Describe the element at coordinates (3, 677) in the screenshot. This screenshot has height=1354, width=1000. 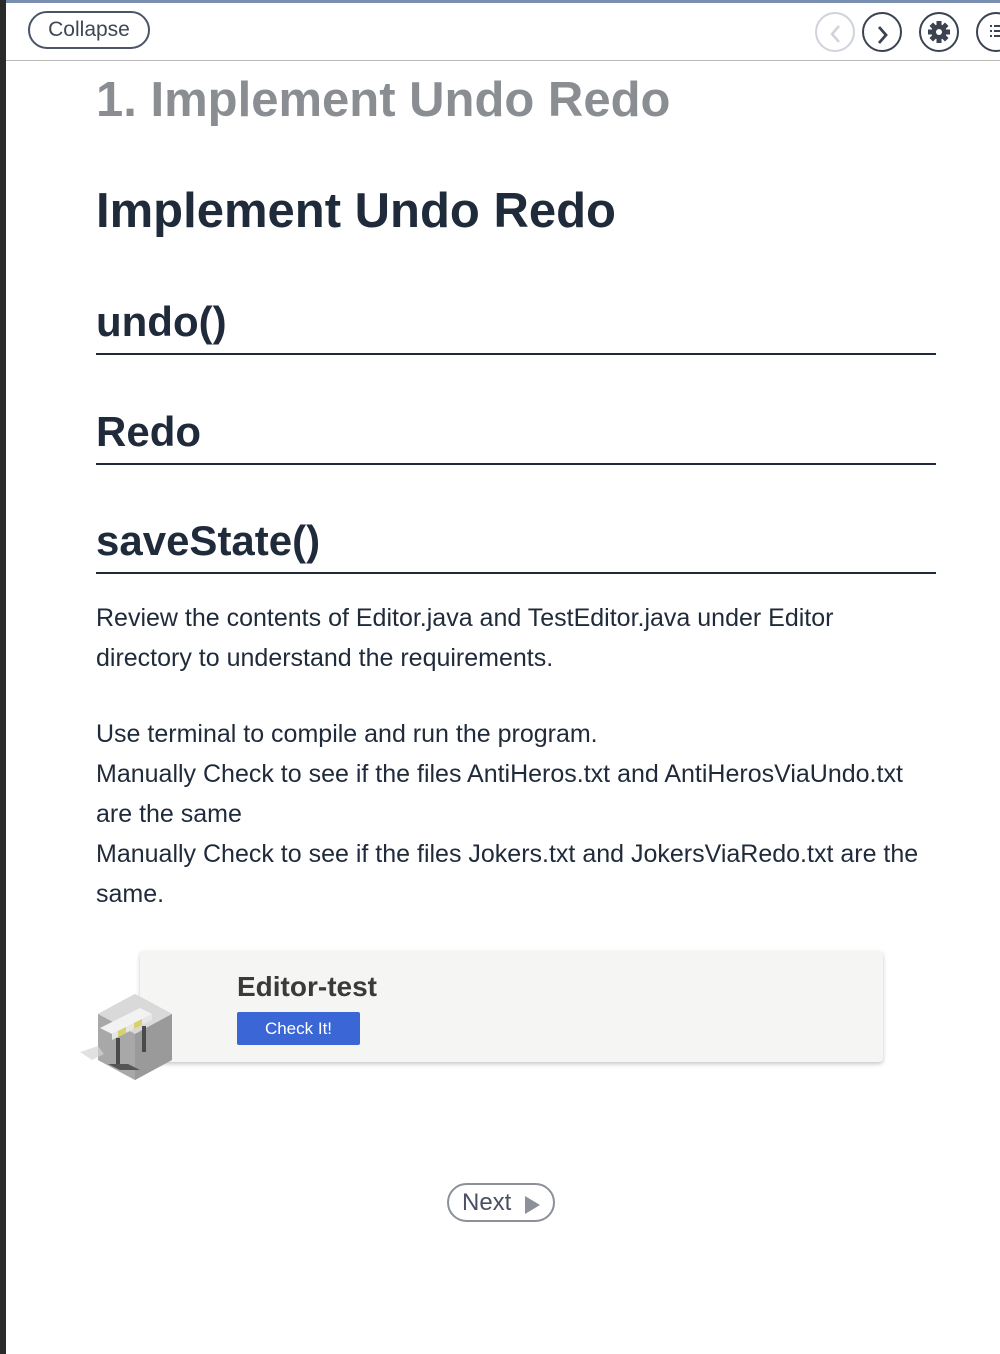
I see `window-left-edge` at that location.